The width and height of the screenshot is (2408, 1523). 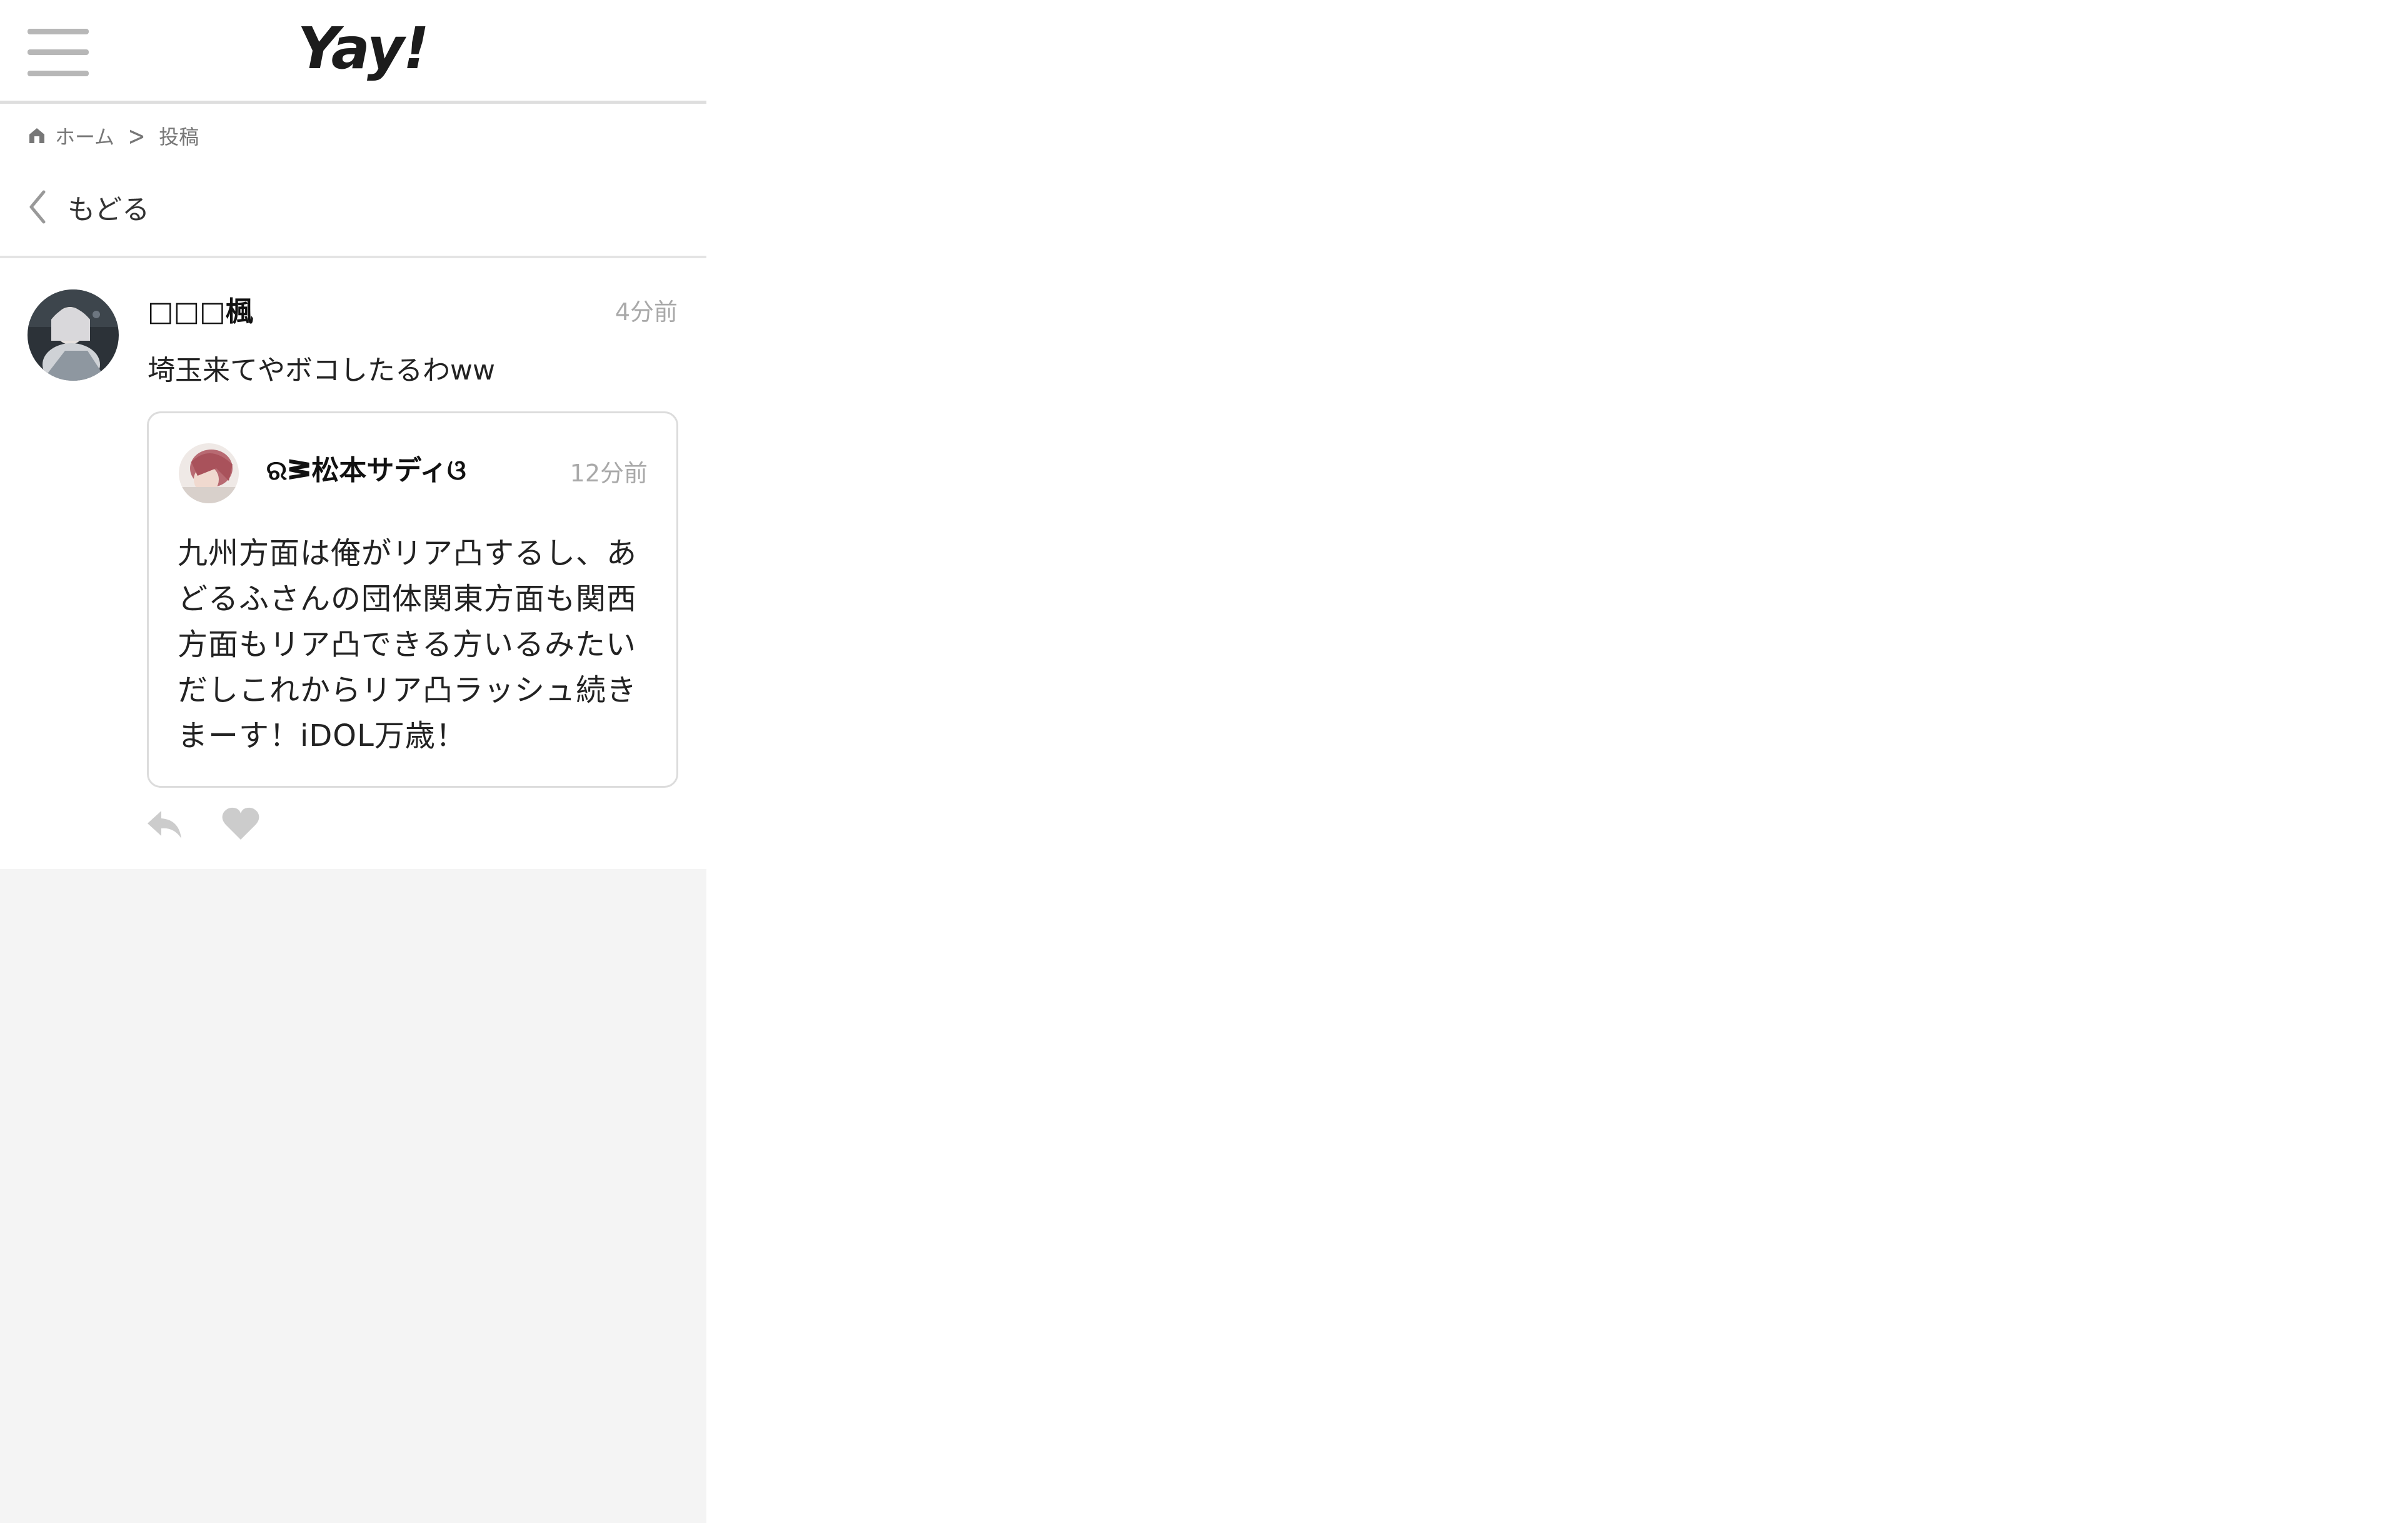 I want to click on post-actions, so click(x=220, y=824).